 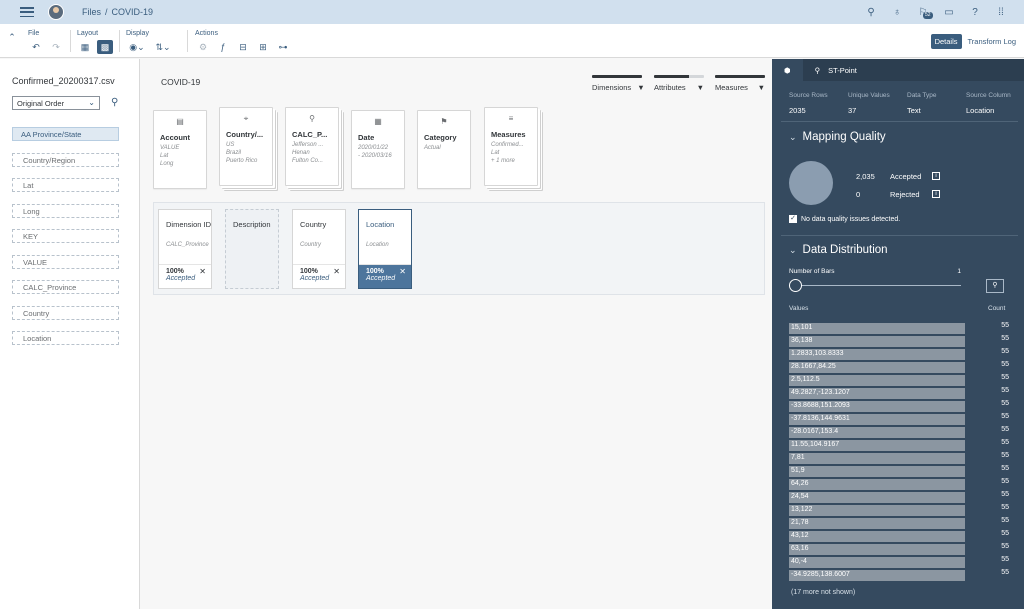 I want to click on transform-icon: ⚙, so click(x=203, y=47).